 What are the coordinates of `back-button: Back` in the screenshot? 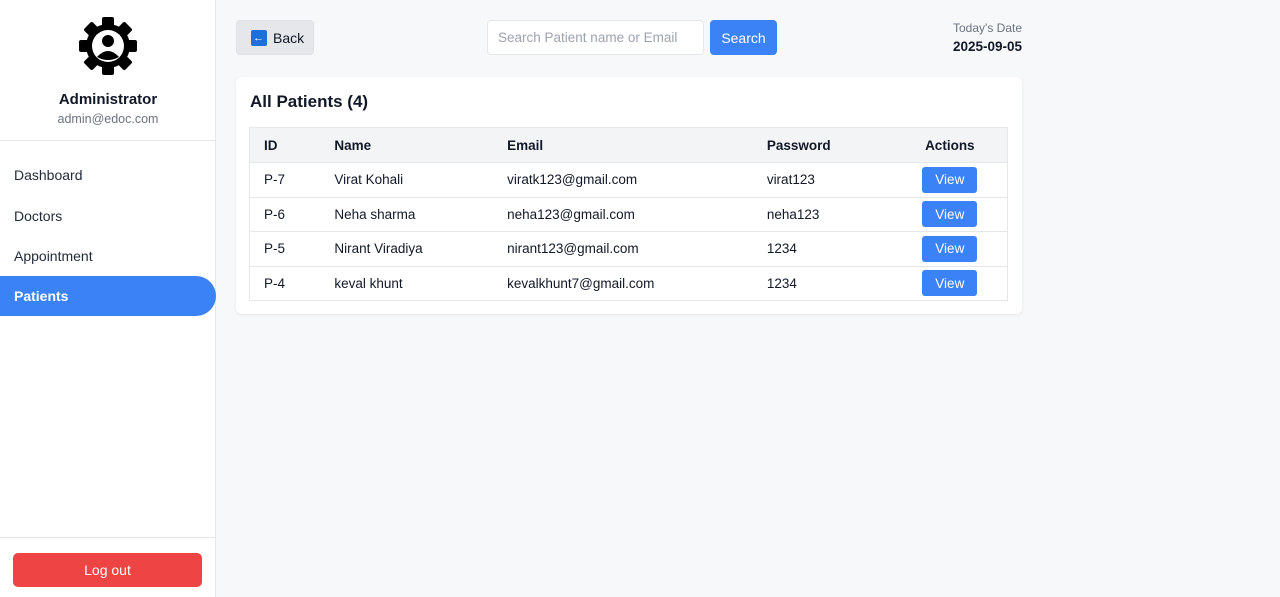 It's located at (275, 37).